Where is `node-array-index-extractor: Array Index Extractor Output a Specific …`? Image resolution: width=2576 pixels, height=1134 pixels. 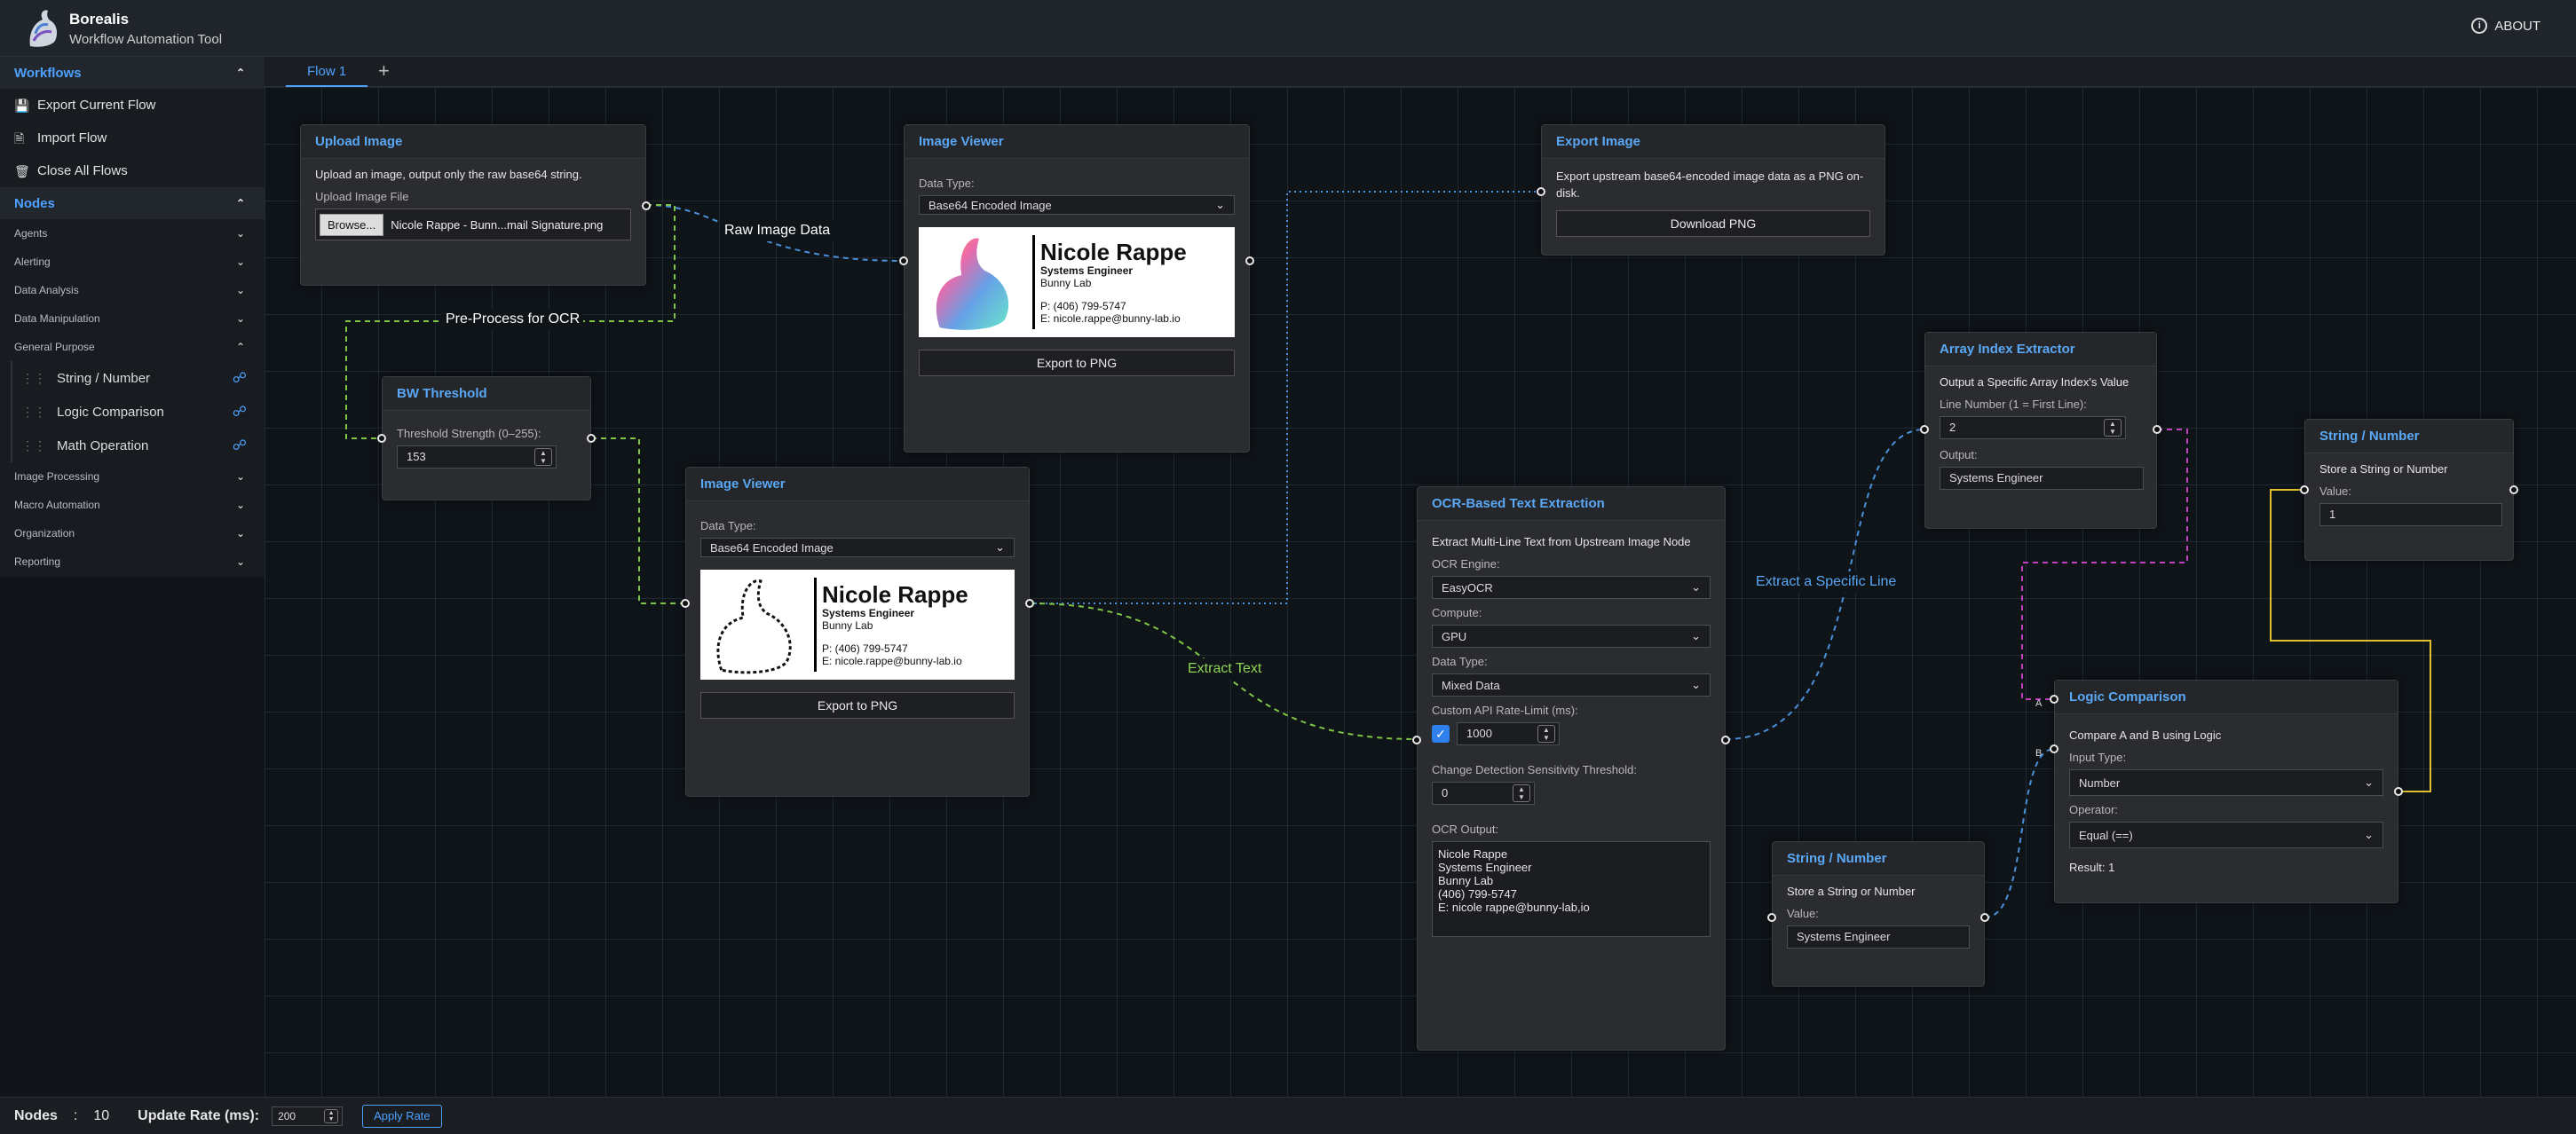
node-array-index-extractor: Array Index Extractor Output a Specific … is located at coordinates (2040, 431).